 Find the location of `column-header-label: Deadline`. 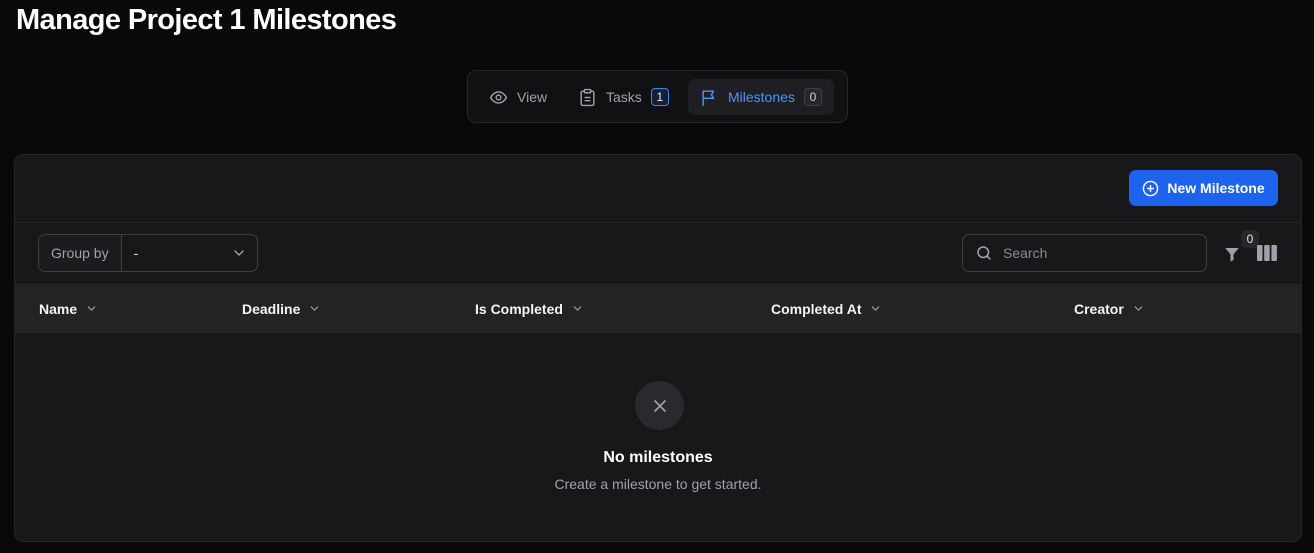

column-header-label: Deadline is located at coordinates (271, 308).